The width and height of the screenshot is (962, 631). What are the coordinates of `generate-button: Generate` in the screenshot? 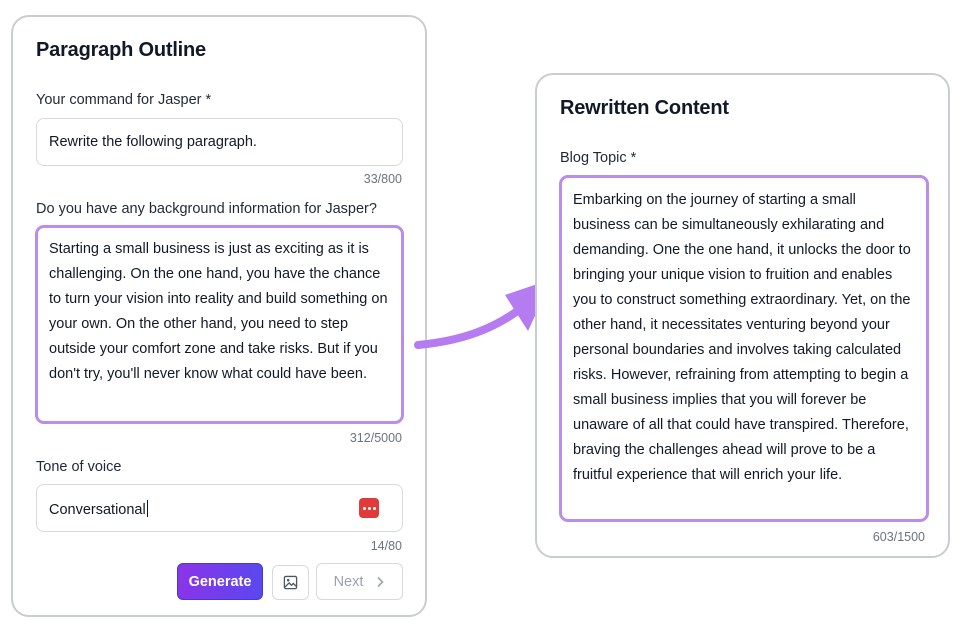 It's located at (220, 581).